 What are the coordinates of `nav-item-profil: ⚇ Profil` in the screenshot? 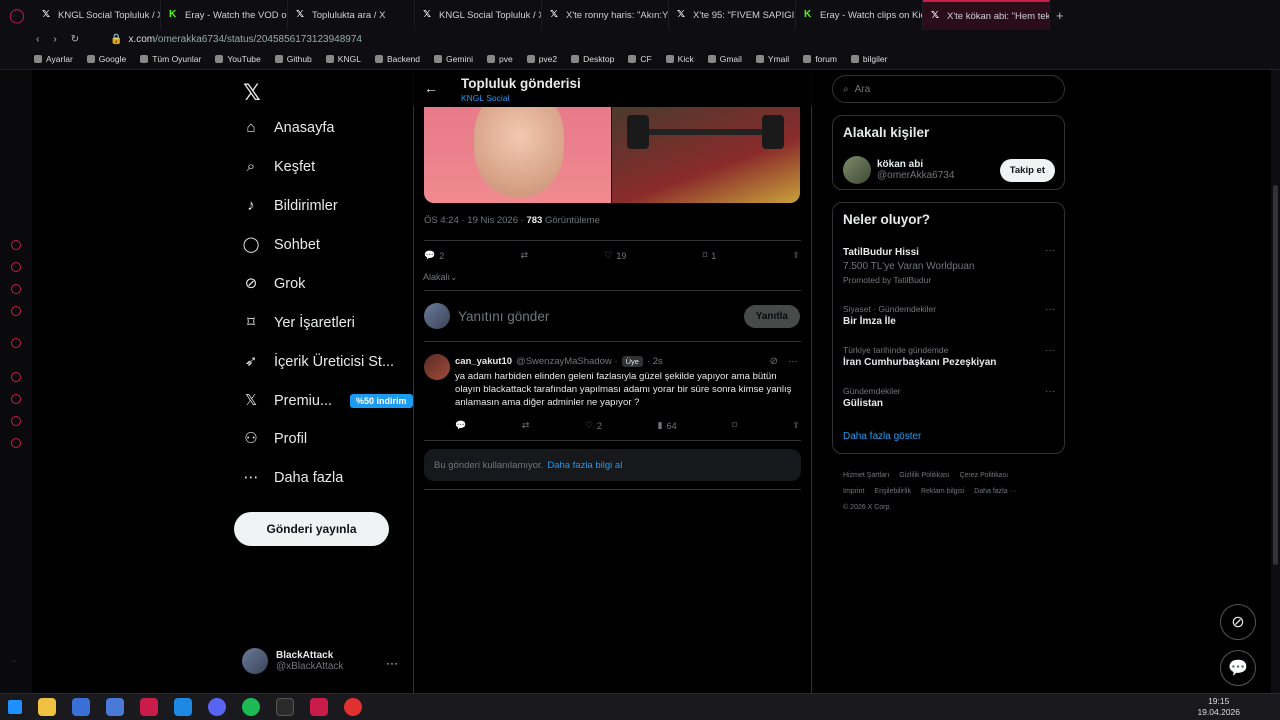 It's located at (274, 439).